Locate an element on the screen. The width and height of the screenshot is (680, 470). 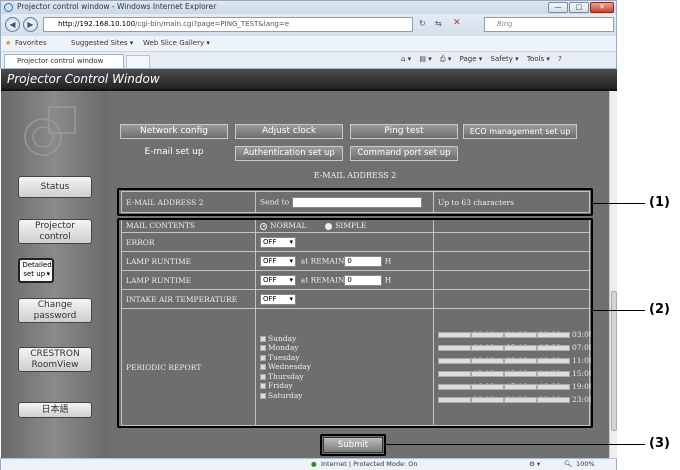
minimize-button: — is located at coordinates (558, 7).